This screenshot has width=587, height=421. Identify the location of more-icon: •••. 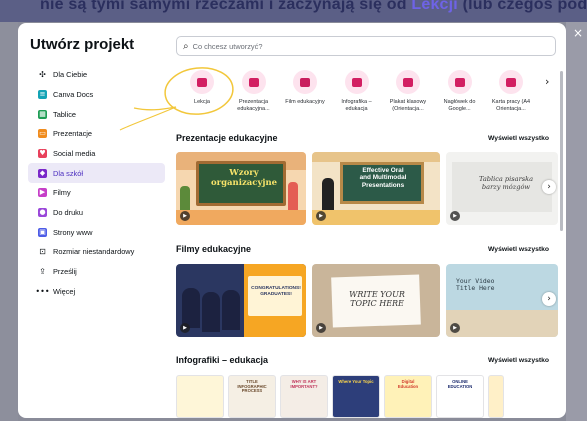
(42, 291).